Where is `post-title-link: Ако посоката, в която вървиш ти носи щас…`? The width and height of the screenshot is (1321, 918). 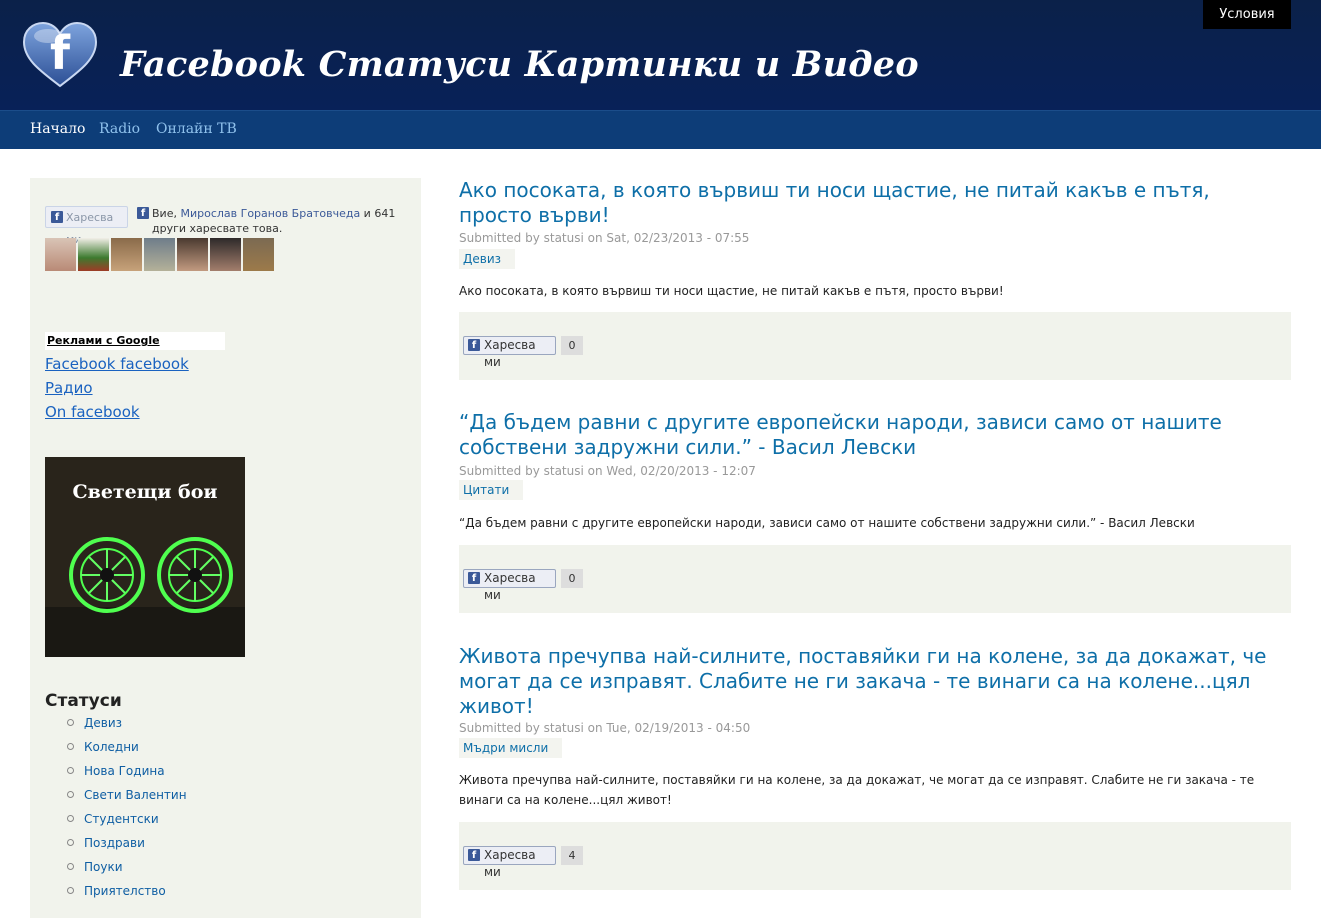 post-title-link: Ако посоката, в която вървиш ти носи щас… is located at coordinates (869, 203).